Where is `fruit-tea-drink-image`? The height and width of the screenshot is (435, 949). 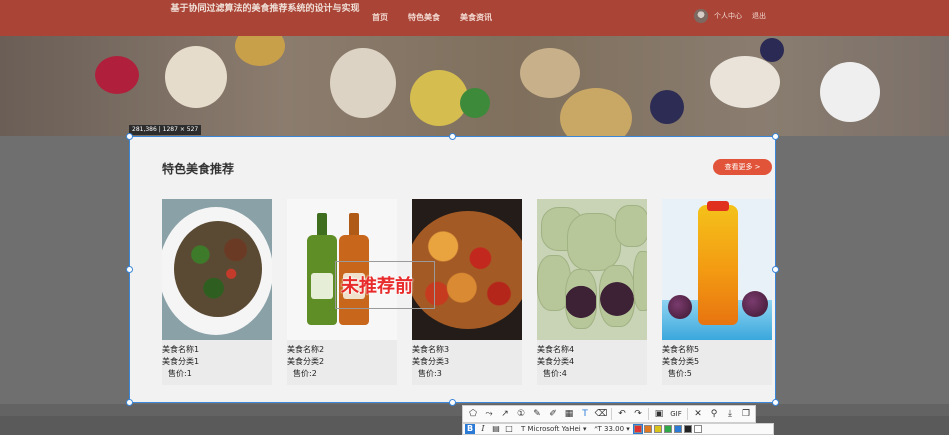
fruit-tea-drink-image is located at coordinates (717, 269).